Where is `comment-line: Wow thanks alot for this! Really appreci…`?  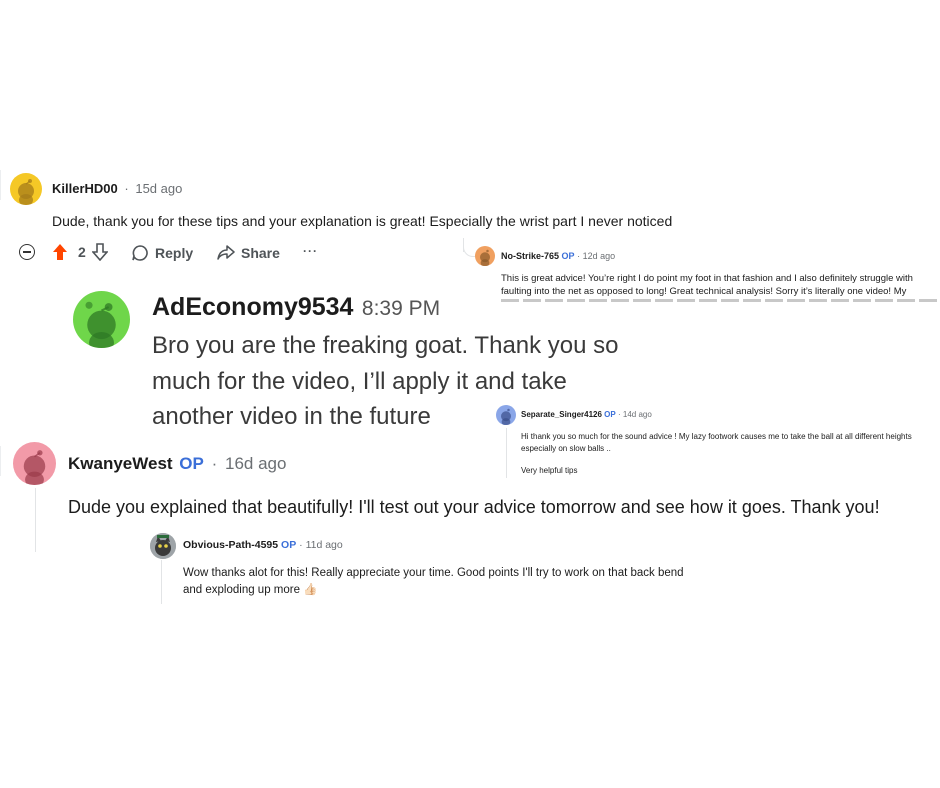
comment-line: Wow thanks alot for this! Really appreci… is located at coordinates (433, 573).